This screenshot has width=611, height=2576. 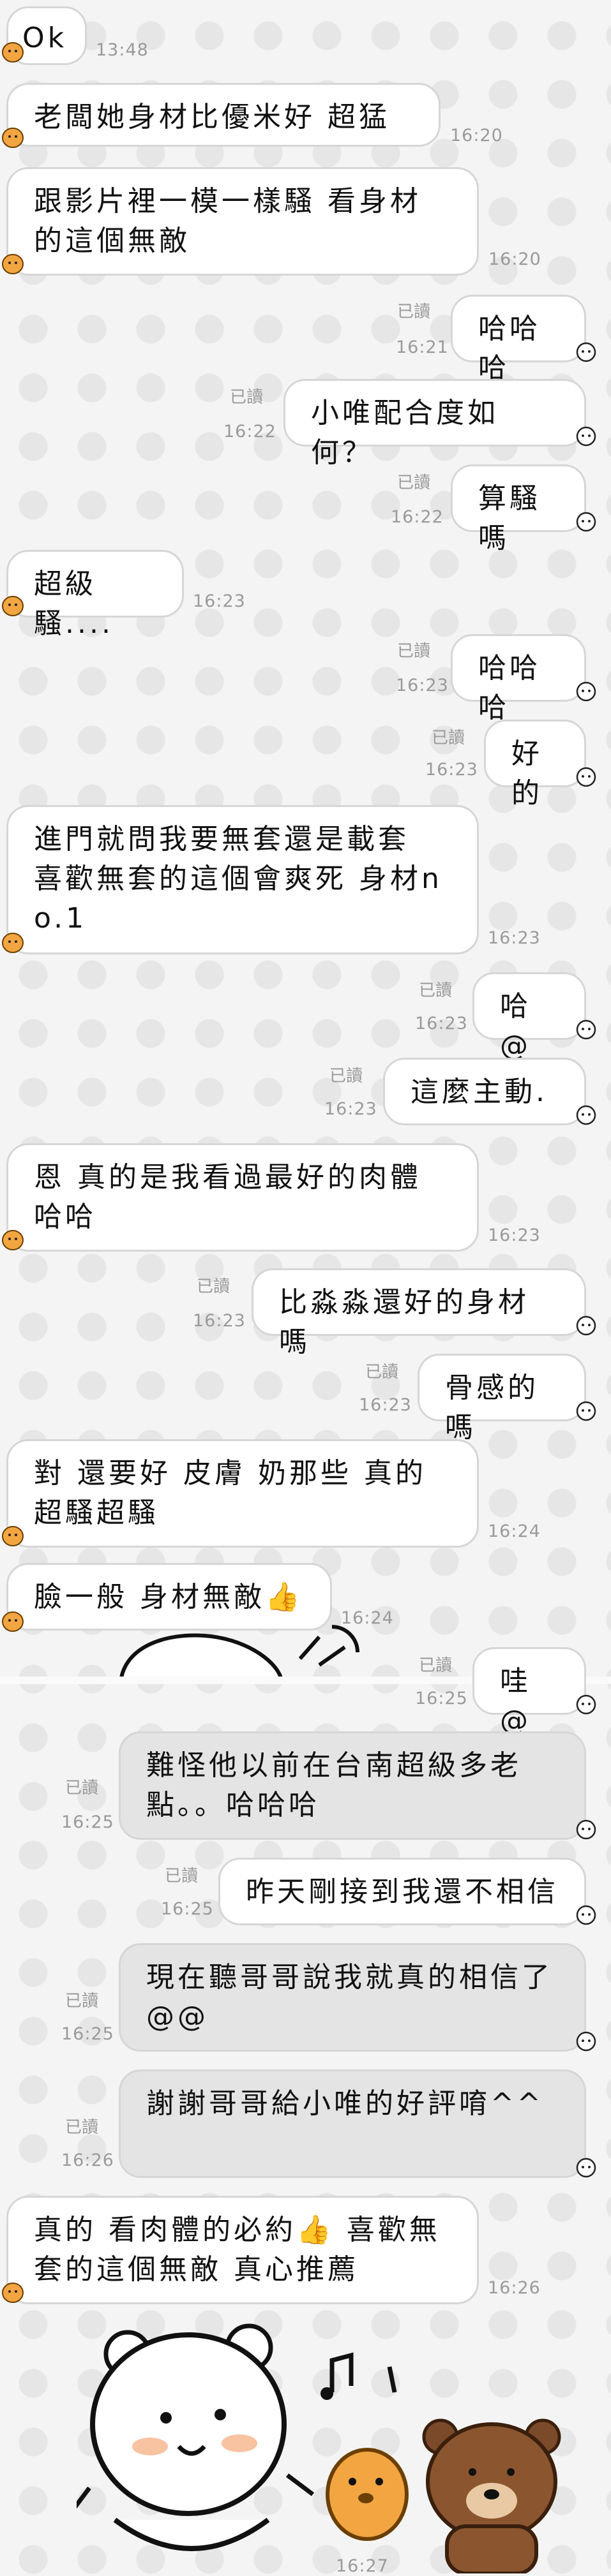 I want to click on message-bubble-outgoing: 昨天剛接到我還不相信, so click(x=402, y=1891).